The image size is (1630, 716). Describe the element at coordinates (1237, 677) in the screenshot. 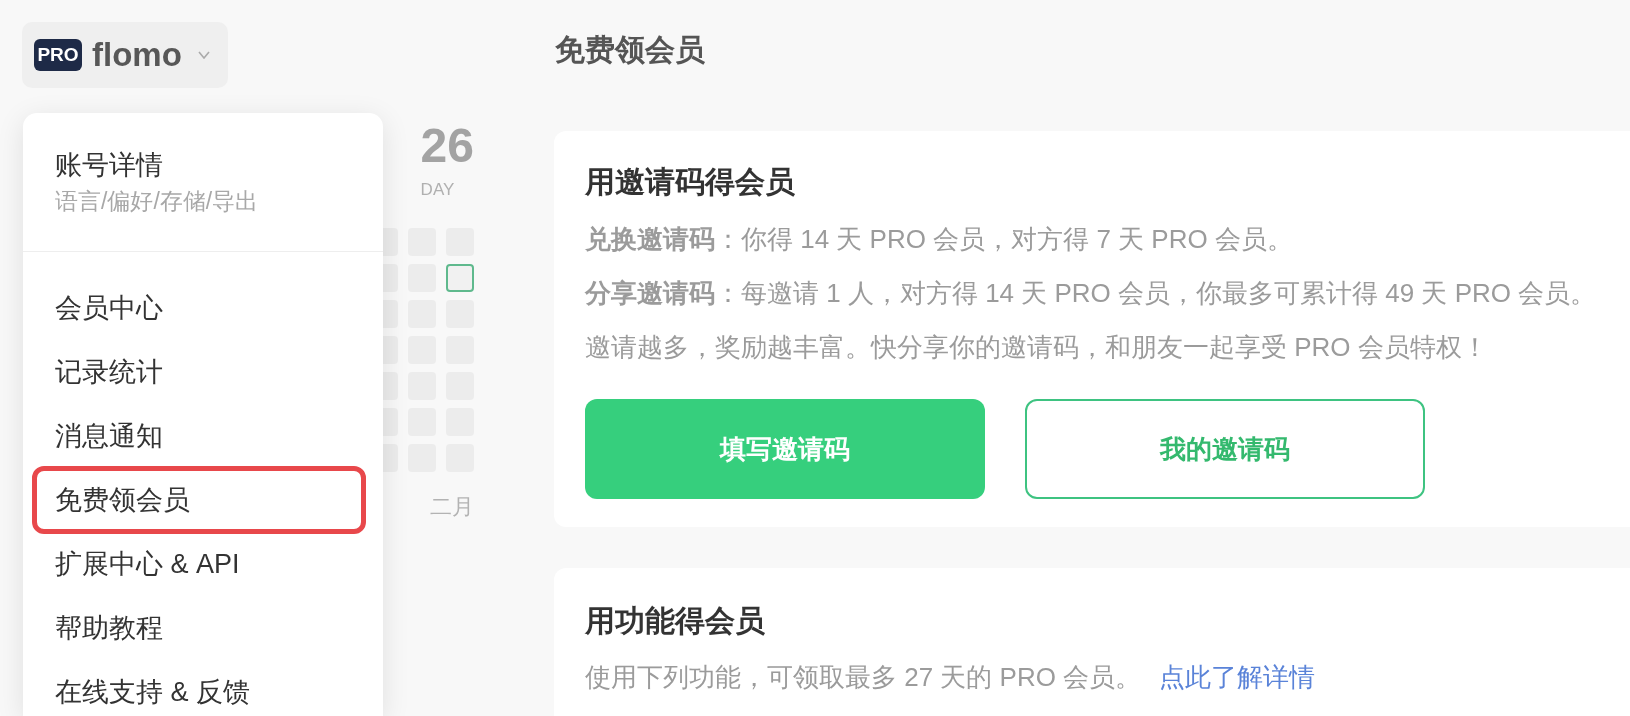

I see `details-link: 点此了解详情` at that location.